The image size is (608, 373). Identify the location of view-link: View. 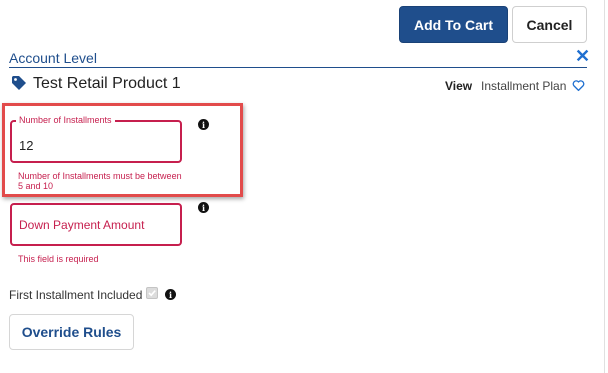
(458, 86).